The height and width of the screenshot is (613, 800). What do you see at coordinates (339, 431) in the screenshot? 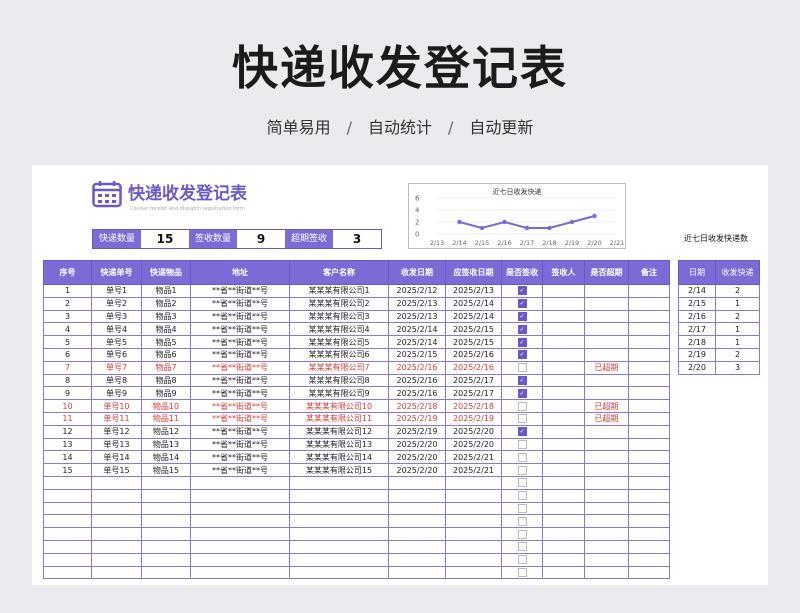
I see `customer-name-cell: 某某某有限公司12` at bounding box center [339, 431].